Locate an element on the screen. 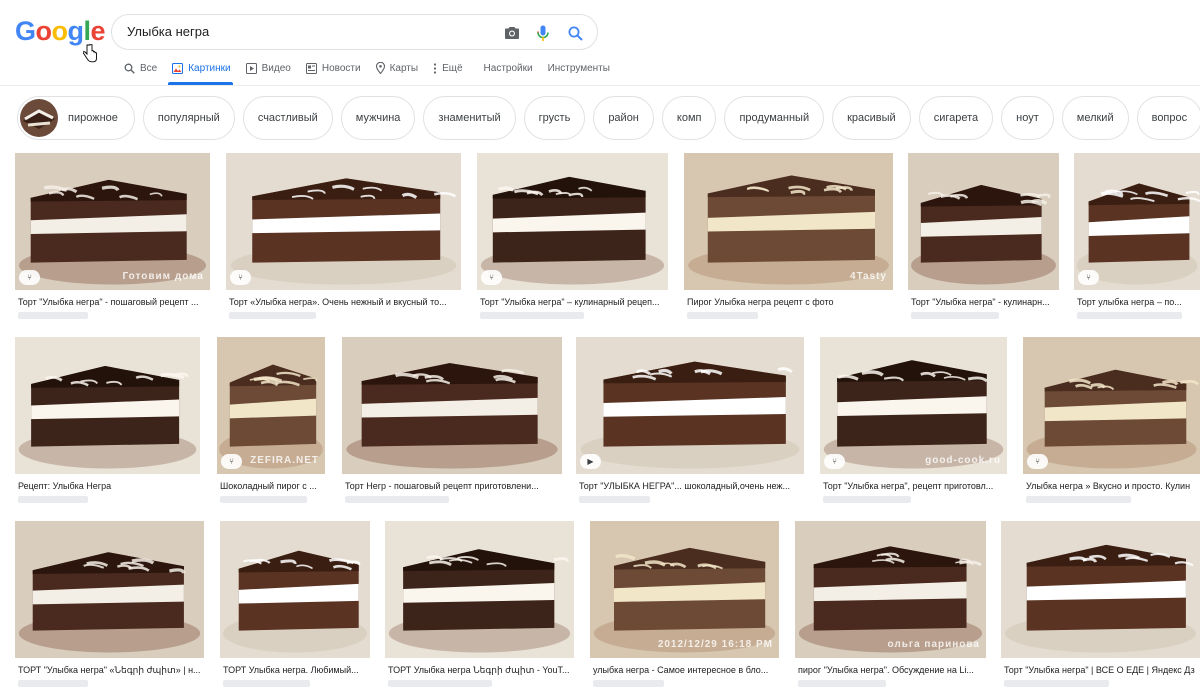 The image size is (1200, 700). result-thumbnail: ▶ is located at coordinates (690, 405).